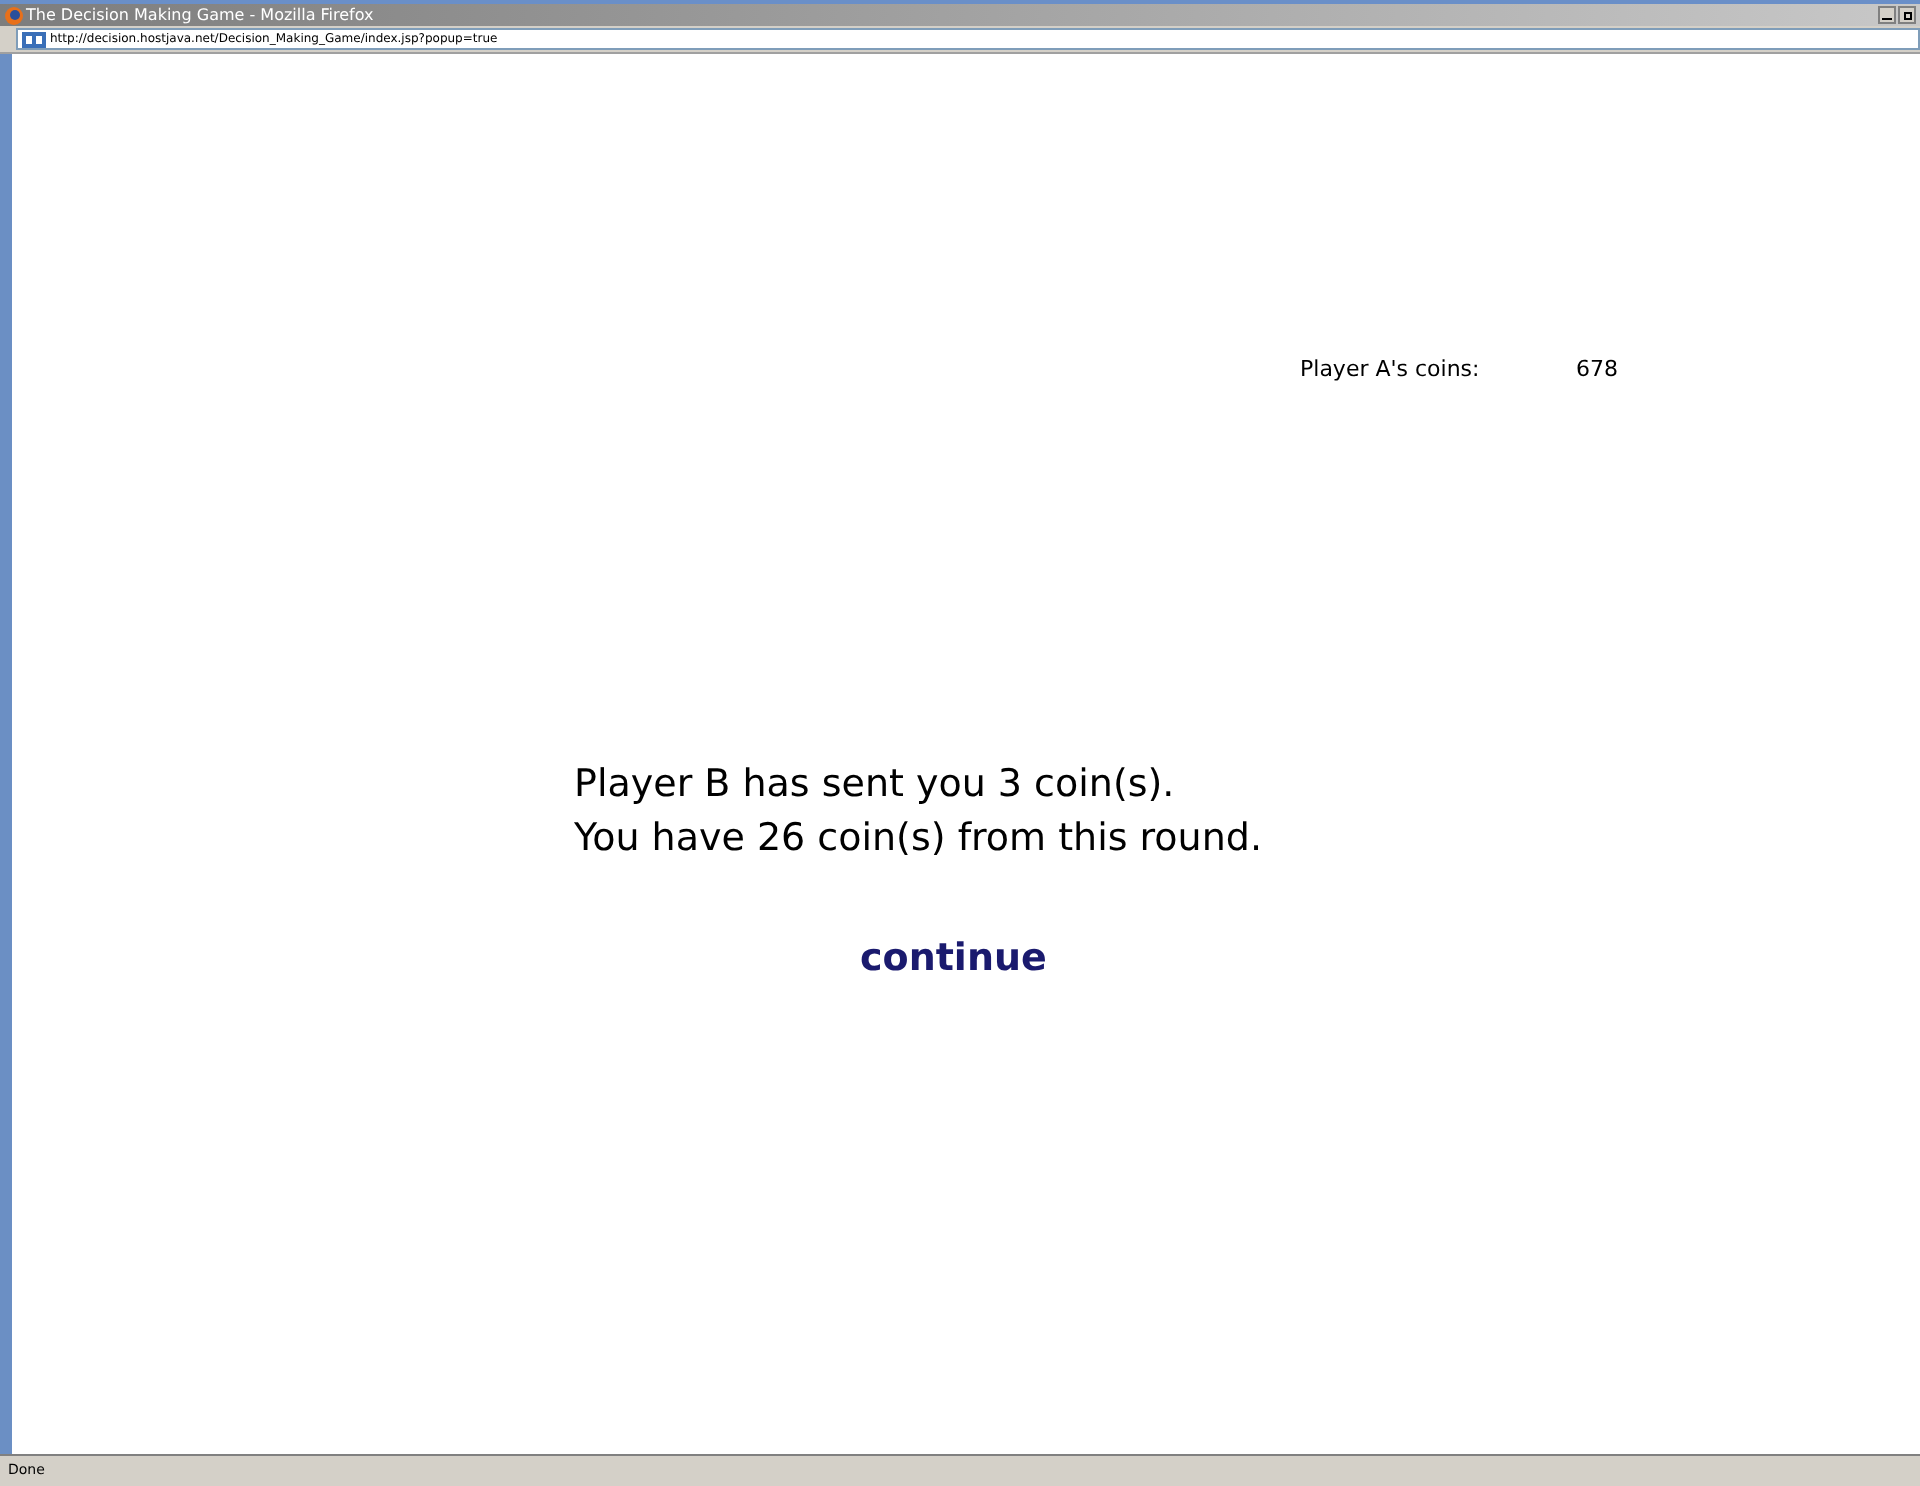  I want to click on continue-link: continue, so click(953, 957).